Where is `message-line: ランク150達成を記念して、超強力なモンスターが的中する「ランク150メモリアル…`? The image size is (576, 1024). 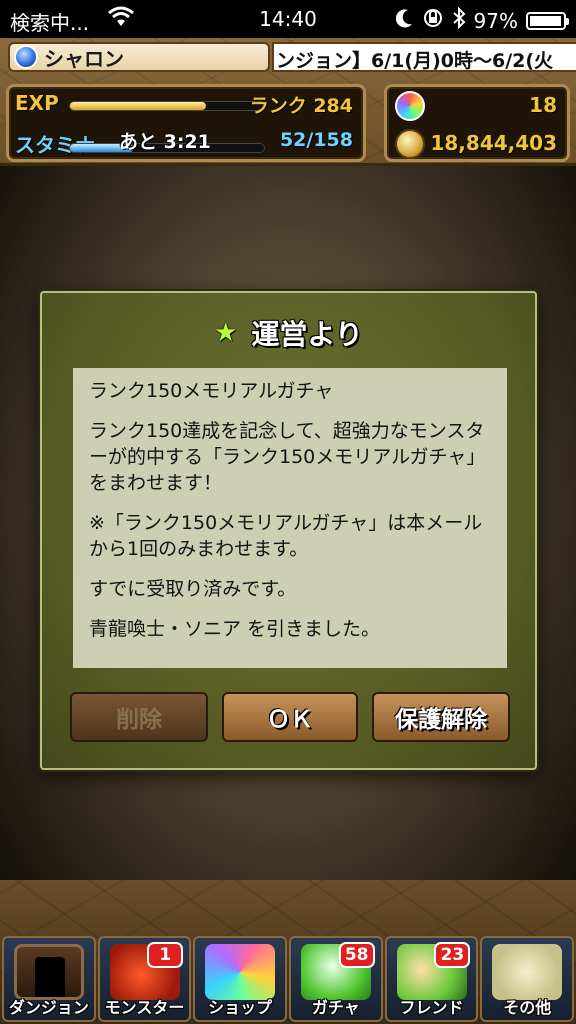 message-line: ランク150達成を記念して、超強力なモンスターが的中する「ランク150メモリアル… is located at coordinates (287, 457).